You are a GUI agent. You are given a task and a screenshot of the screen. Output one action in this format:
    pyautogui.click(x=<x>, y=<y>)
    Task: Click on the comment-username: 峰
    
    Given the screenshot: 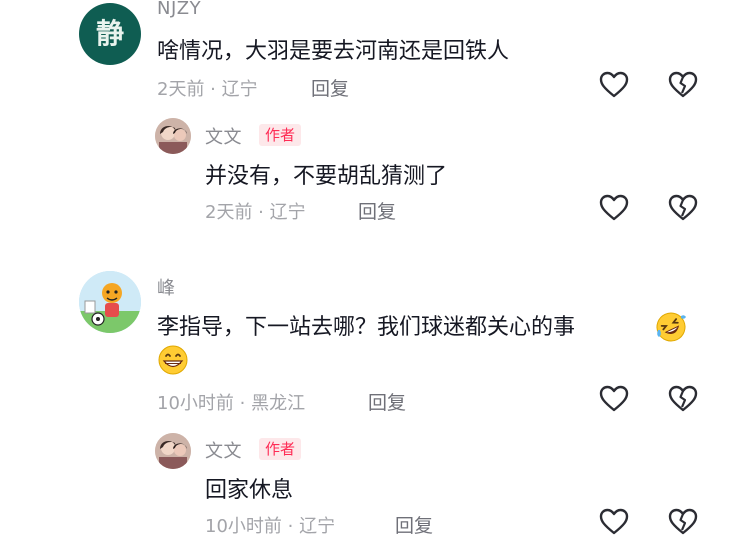 What is the action you would take?
    pyautogui.click(x=166, y=287)
    